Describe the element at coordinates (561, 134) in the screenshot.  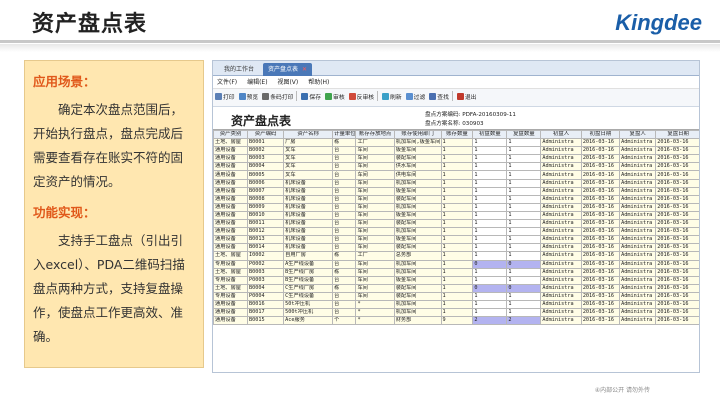
I see `column-header: 初盘人` at that location.